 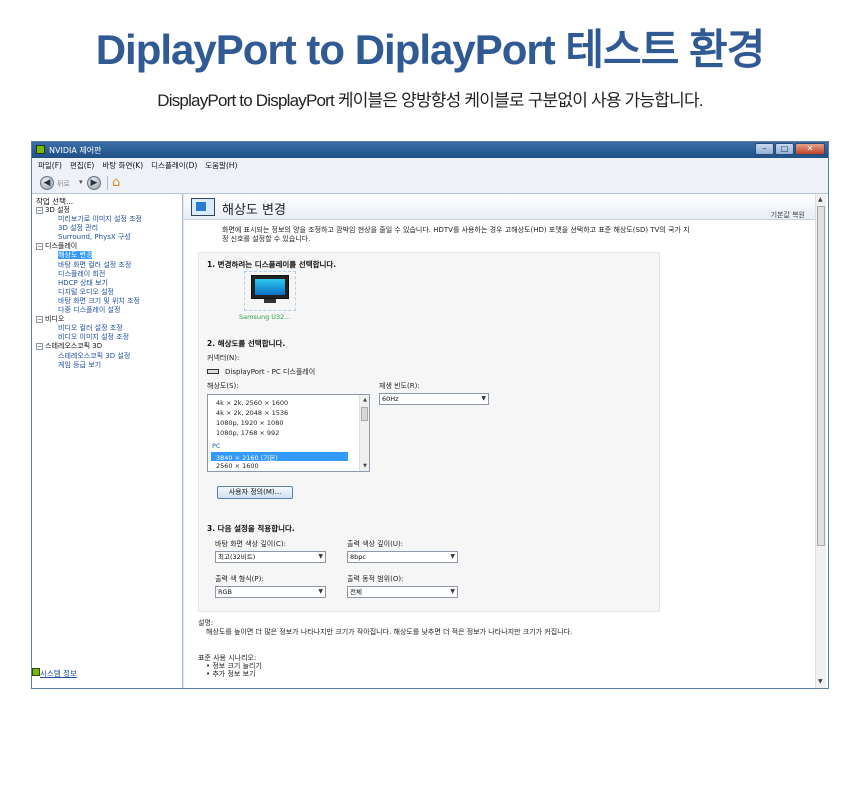 I want to click on sidebar-item-label: 게임 등급 보기, so click(x=80, y=364).